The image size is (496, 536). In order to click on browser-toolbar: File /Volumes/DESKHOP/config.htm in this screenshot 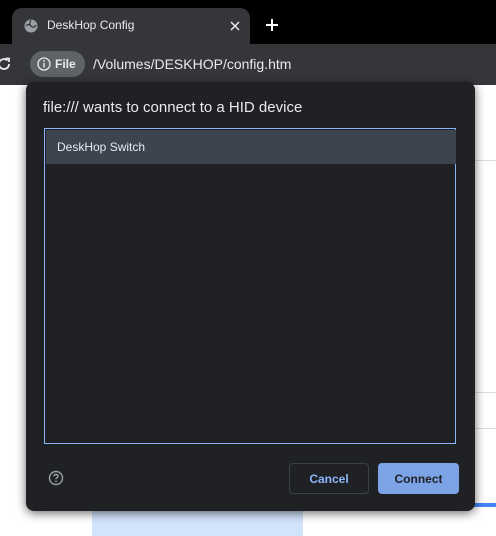, I will do `click(248, 64)`.